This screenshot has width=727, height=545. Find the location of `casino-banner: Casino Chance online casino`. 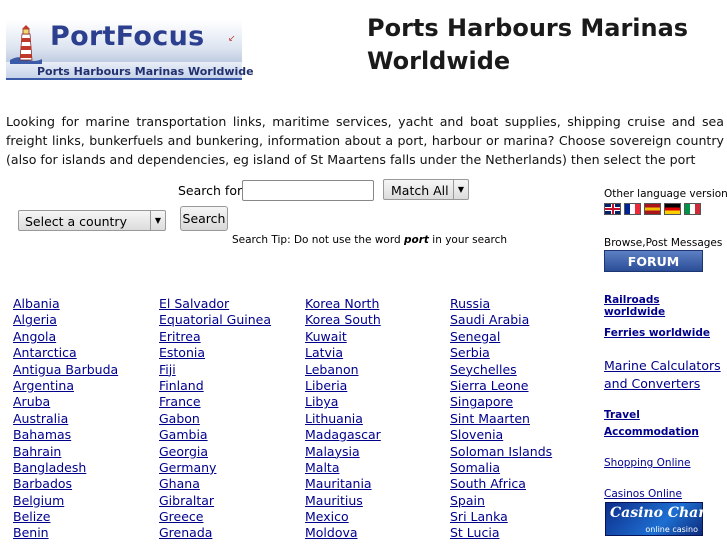

casino-banner: Casino Chance online casino is located at coordinates (665, 519).